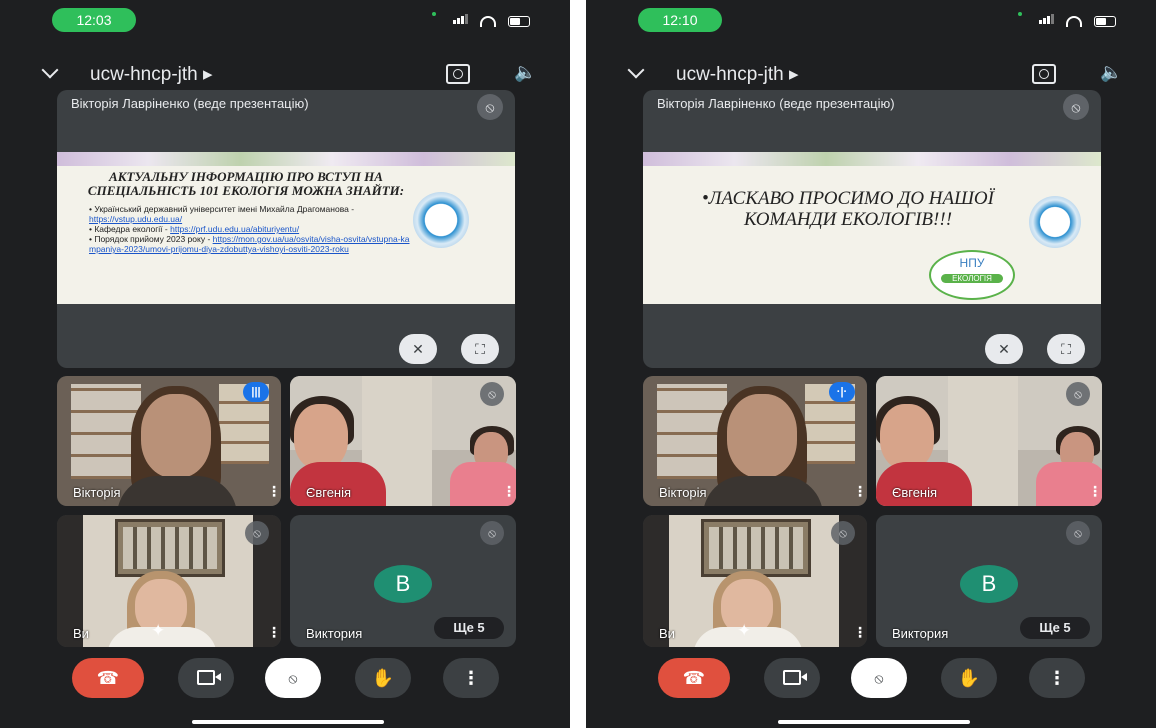 The height and width of the screenshot is (728, 1156). Describe the element at coordinates (680, 20) in the screenshot. I see `status-time: 12:10` at that location.